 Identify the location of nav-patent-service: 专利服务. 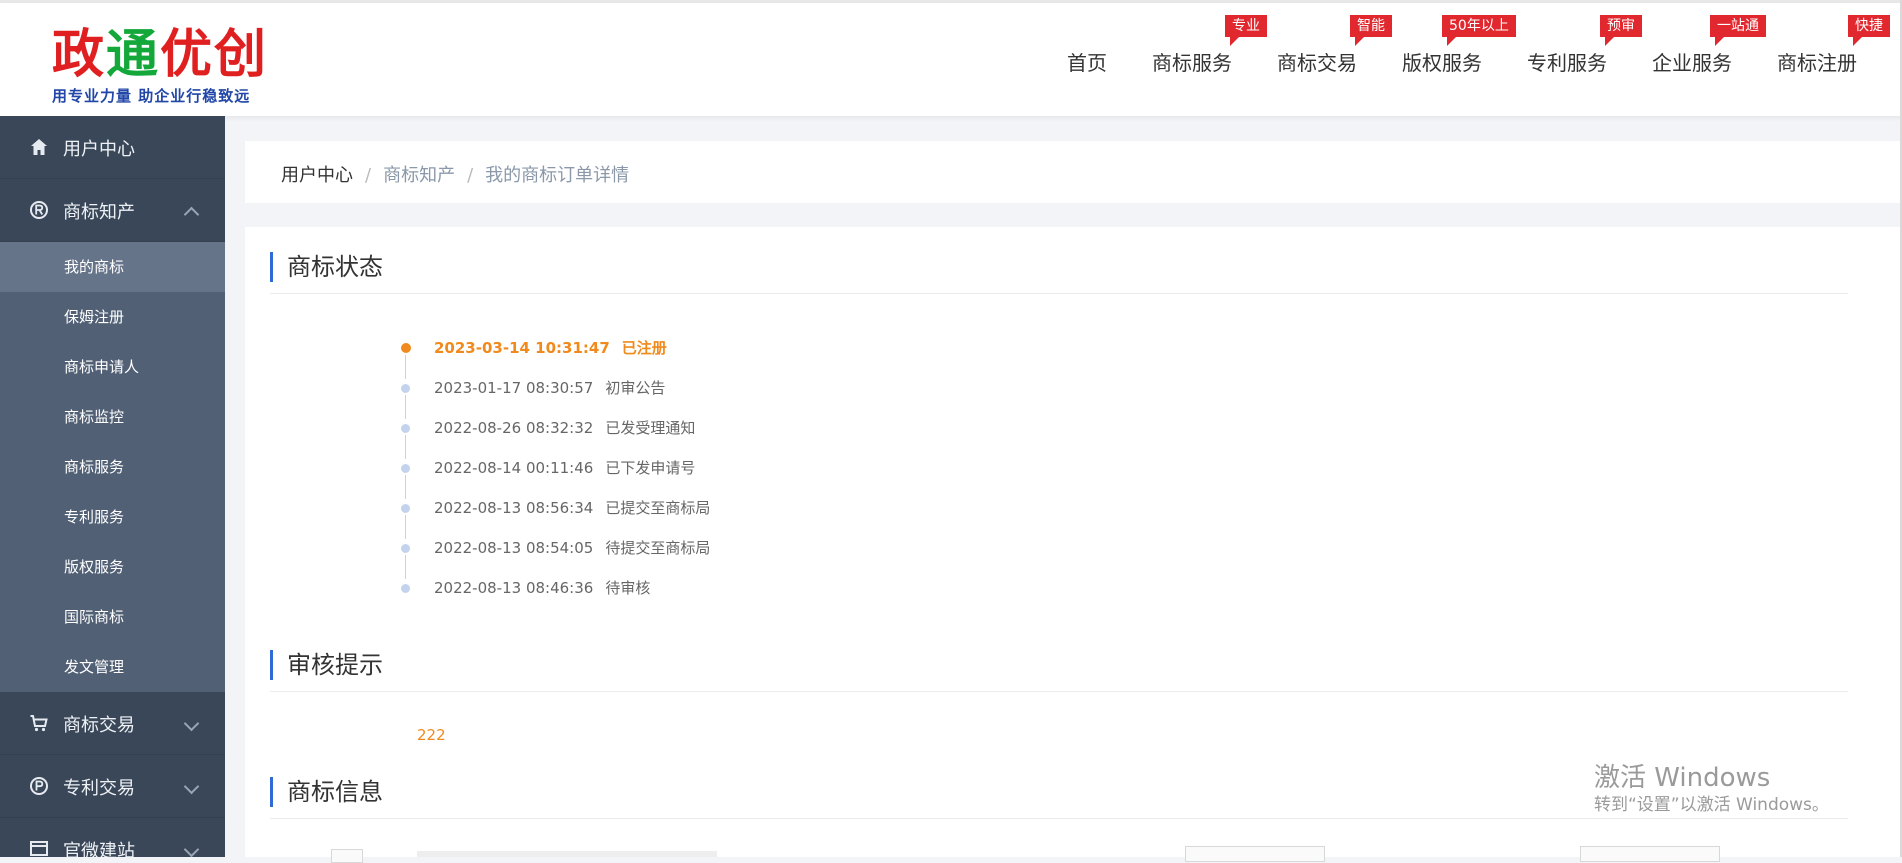
(1567, 61).